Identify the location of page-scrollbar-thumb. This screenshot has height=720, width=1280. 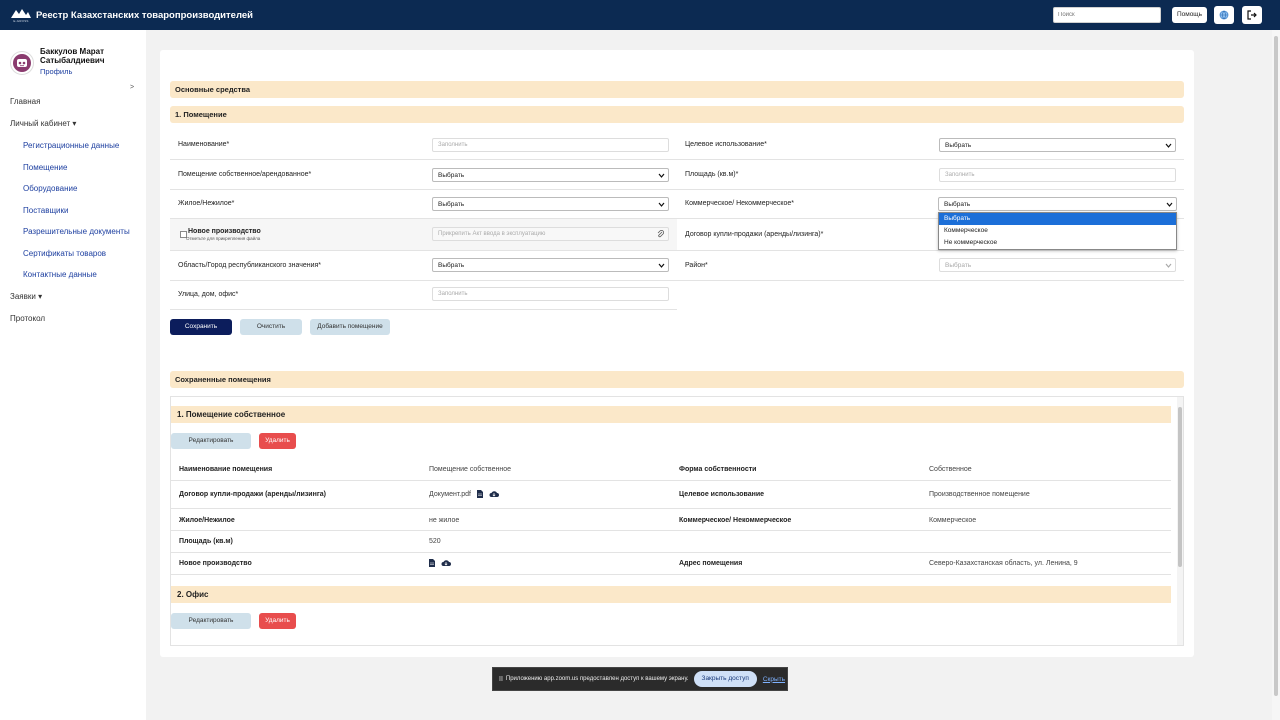
(1276, 366).